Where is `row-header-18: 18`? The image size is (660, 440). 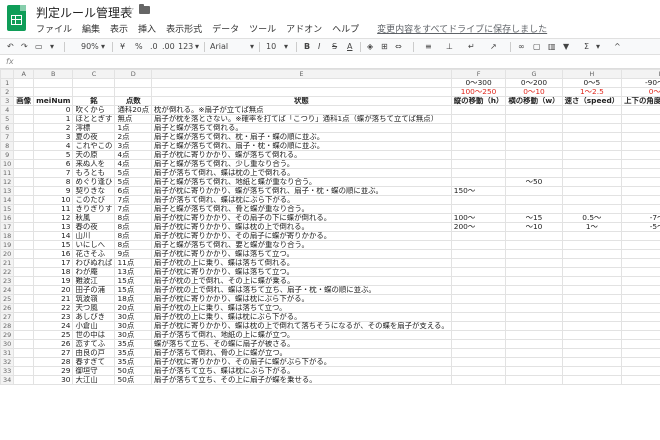 row-header-18: 18 is located at coordinates (7, 236).